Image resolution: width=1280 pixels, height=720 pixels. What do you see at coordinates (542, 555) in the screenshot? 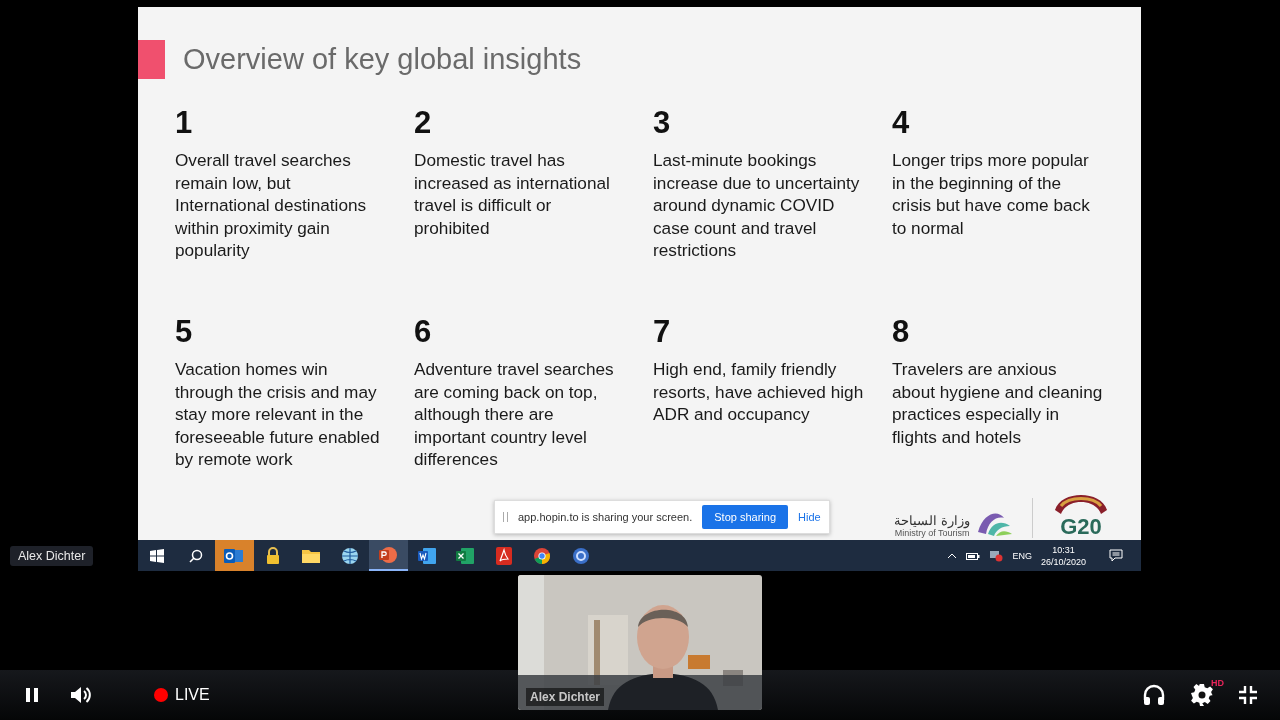
I see `browser-icon` at bounding box center [542, 555].